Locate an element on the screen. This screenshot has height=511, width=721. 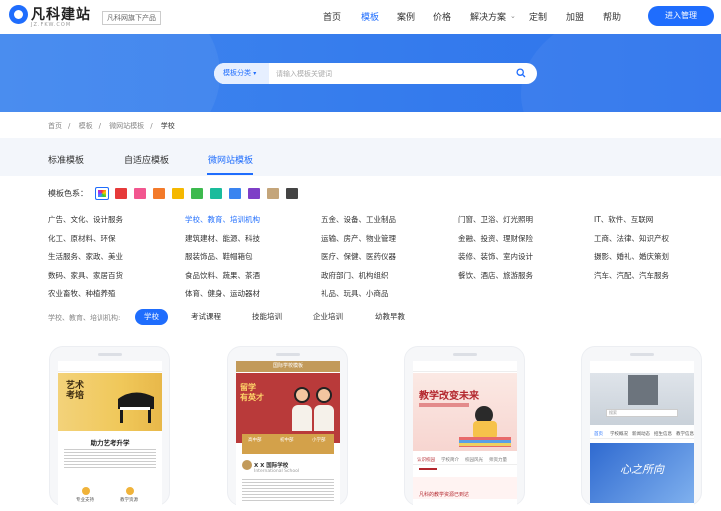
building-illustration is located at coordinates (643, 390).